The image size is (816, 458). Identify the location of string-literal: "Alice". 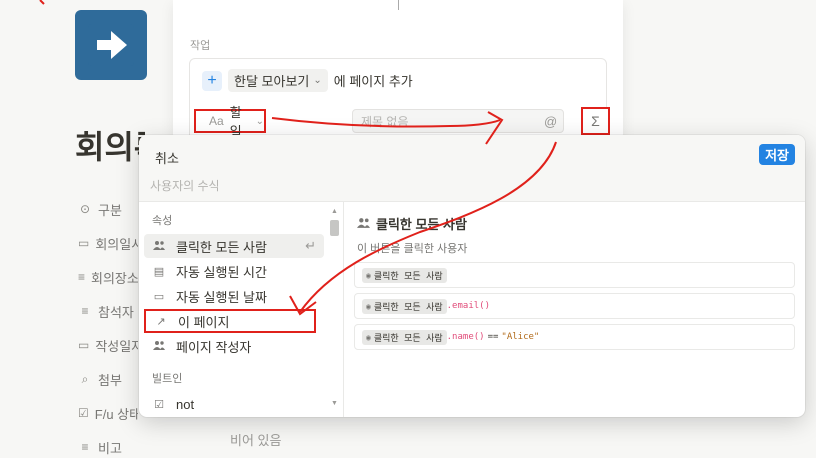
(520, 337).